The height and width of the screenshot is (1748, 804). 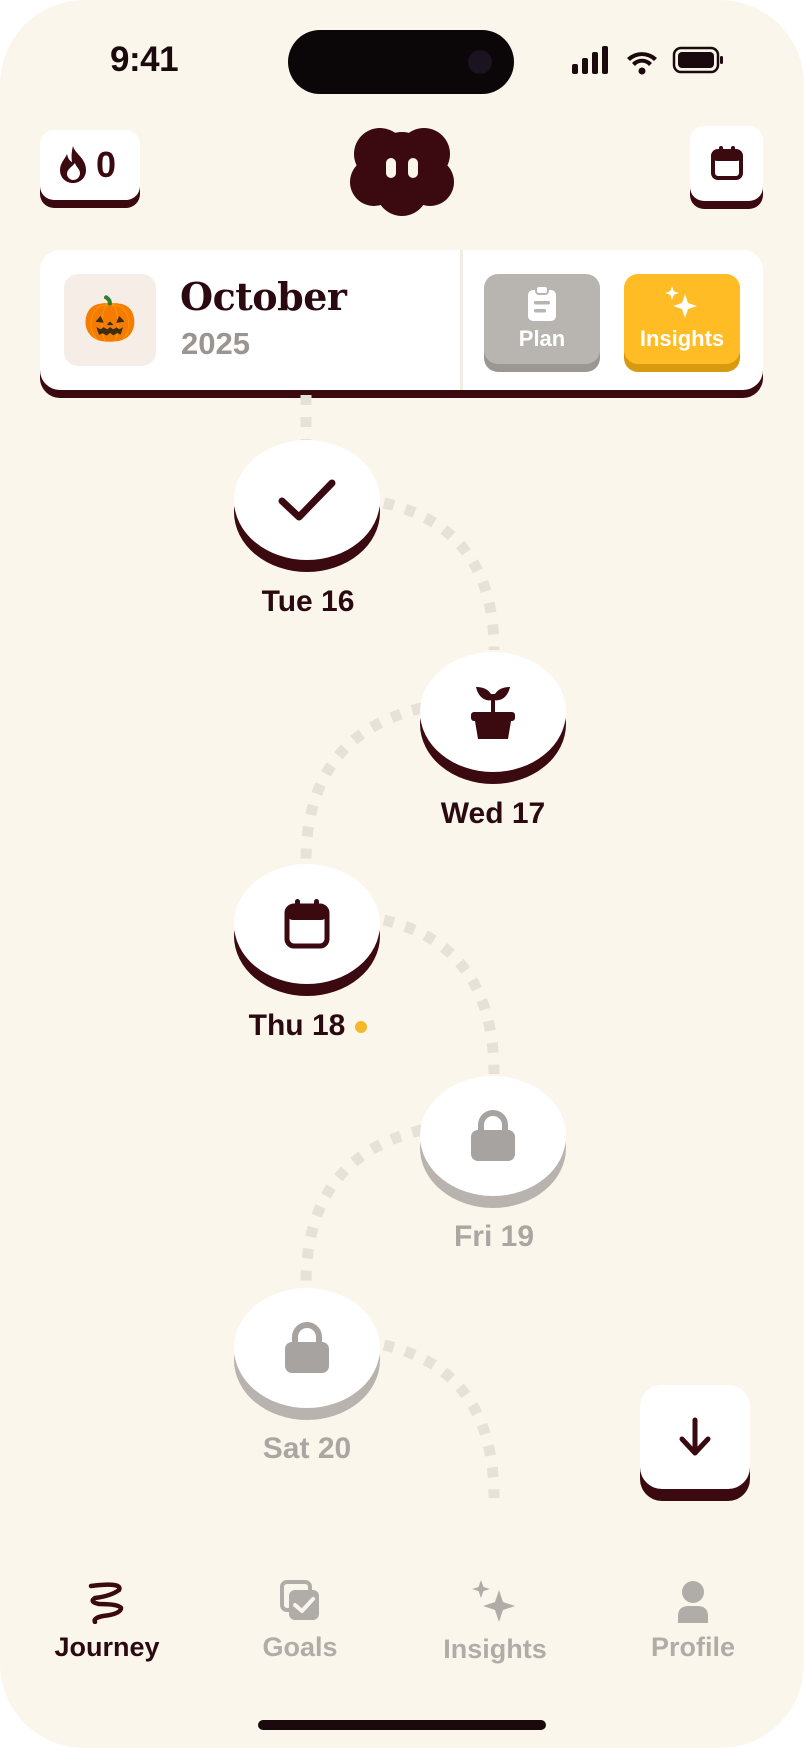 I want to click on tab-journey-label: Journey, so click(x=107, y=1647).